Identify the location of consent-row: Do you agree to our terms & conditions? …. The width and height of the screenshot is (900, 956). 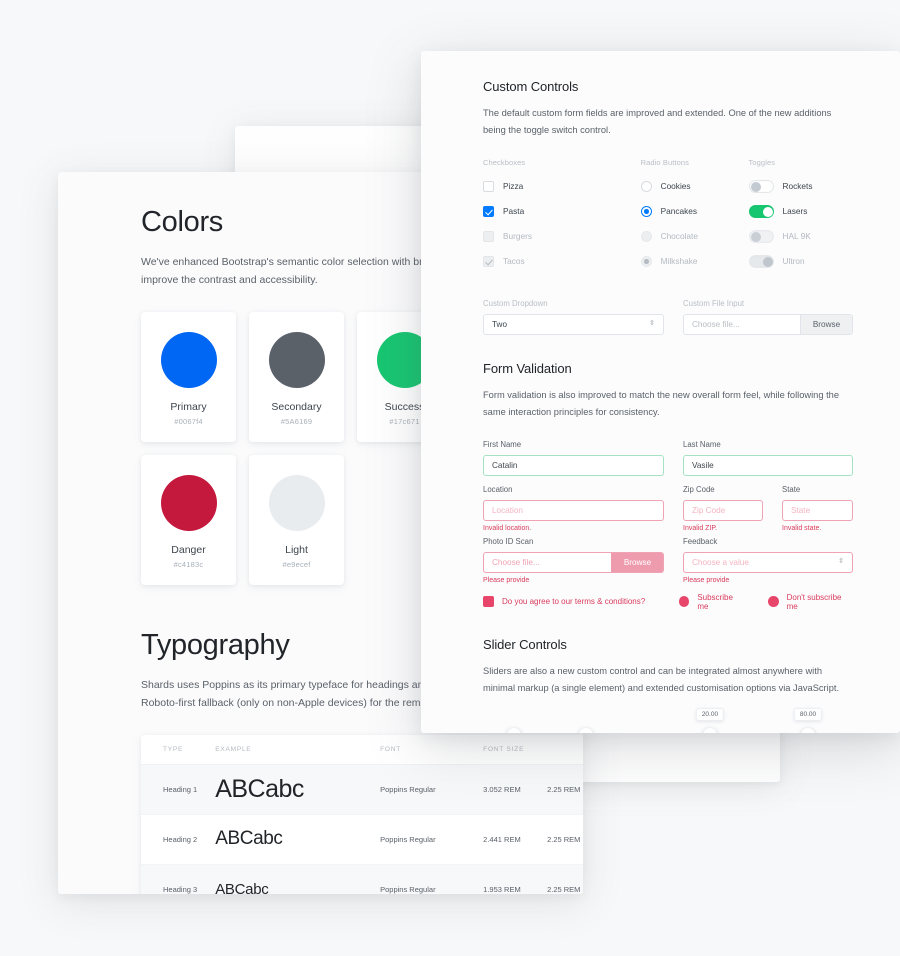
(668, 602).